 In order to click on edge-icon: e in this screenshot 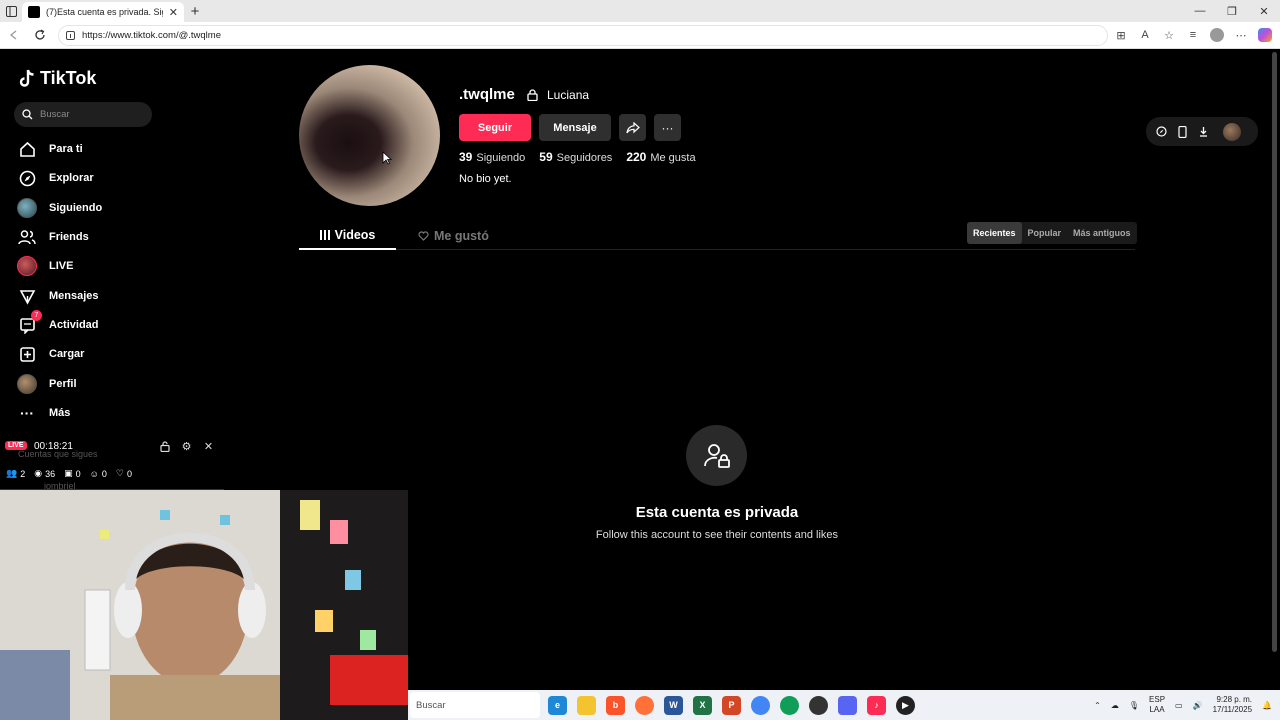, I will do `click(557, 705)`.